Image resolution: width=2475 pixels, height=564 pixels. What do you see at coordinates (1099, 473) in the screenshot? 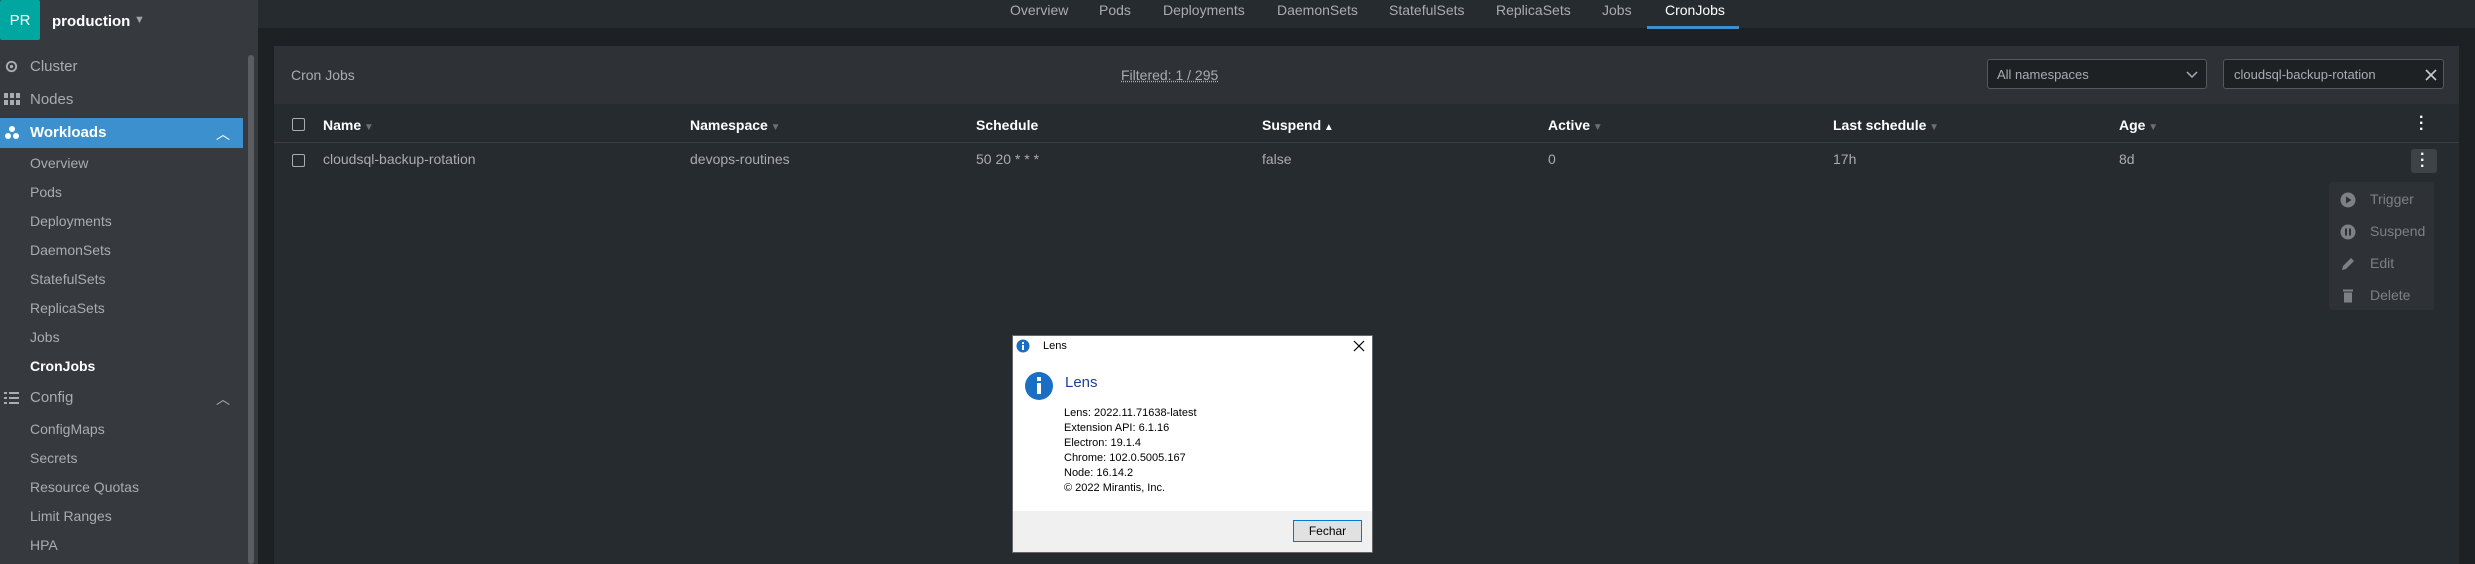
I see `version-node: Node: 16.14.2` at bounding box center [1099, 473].